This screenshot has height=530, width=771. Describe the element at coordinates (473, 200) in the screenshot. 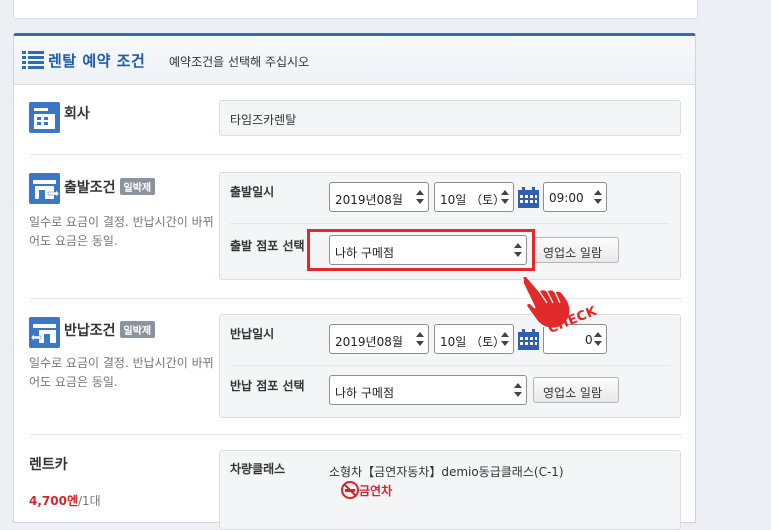

I see `departure-day-value: 10일 （토）` at that location.